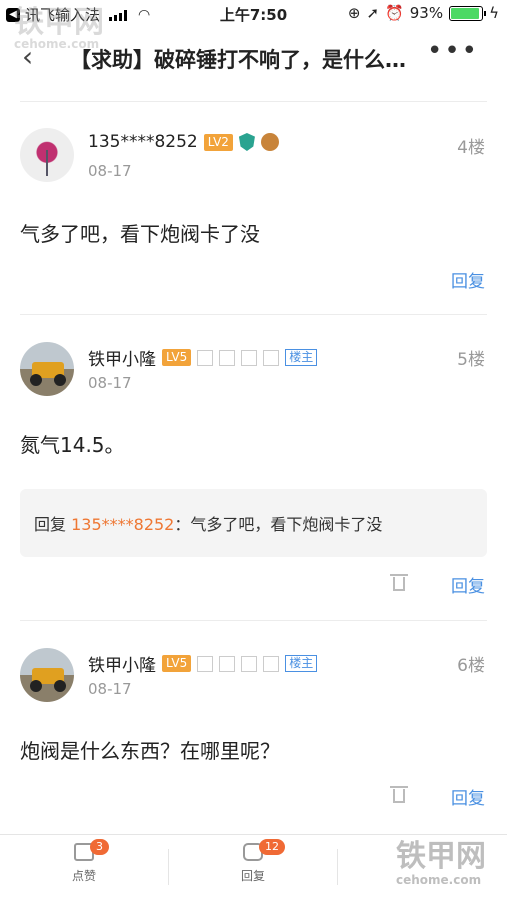 This screenshot has width=507, height=900. Describe the element at coordinates (84, 861) in the screenshot. I see `like-tab: 3 点赞` at that location.